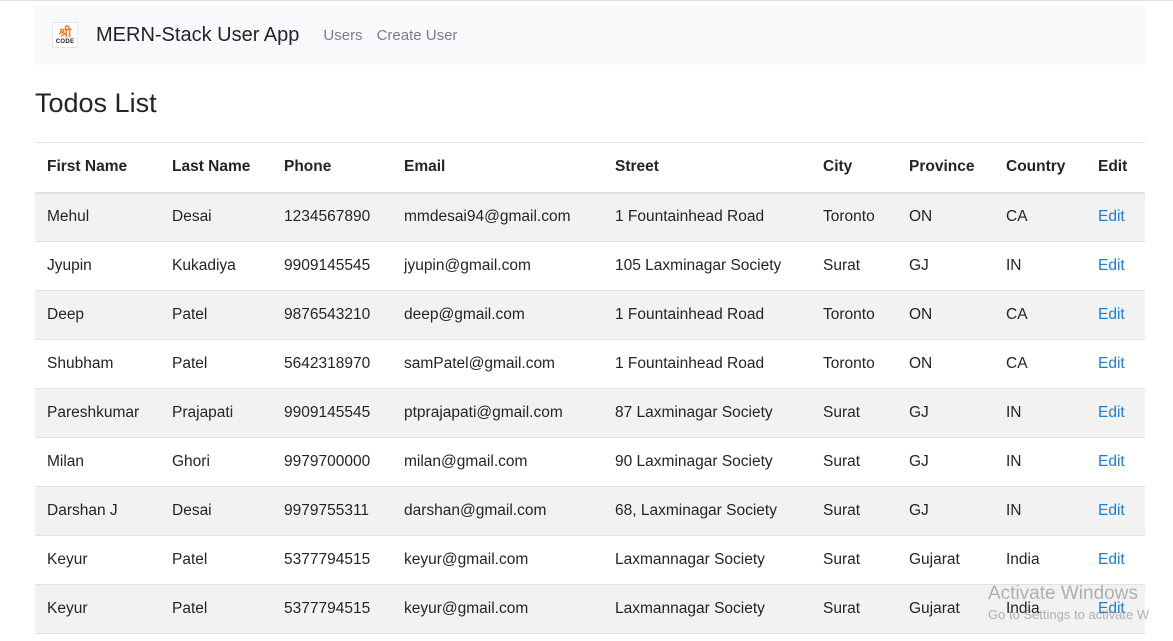 The image size is (1173, 641). What do you see at coordinates (87, 167) in the screenshot?
I see `header-first-name: First Name` at bounding box center [87, 167].